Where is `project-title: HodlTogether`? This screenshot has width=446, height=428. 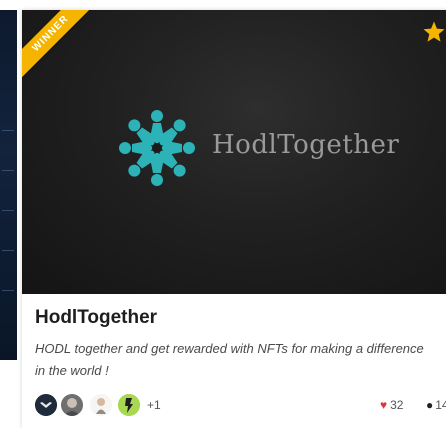
project-title: HodlTogether is located at coordinates (96, 318).